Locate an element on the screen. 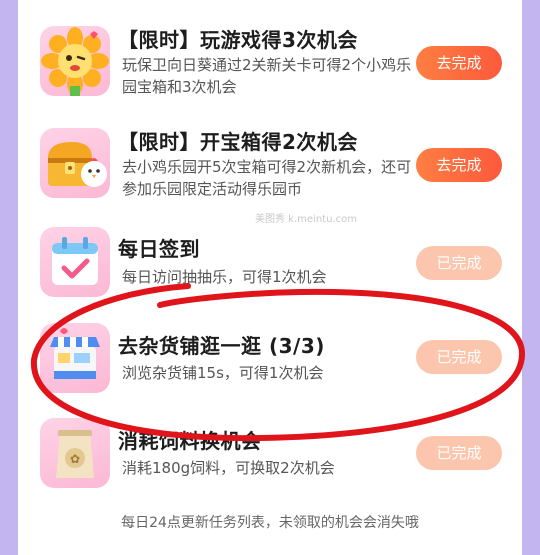 Image resolution: width=540 pixels, height=555 pixels. task-description: 每日访问抽抽乐，可得1次机会 is located at coordinates (224, 277).